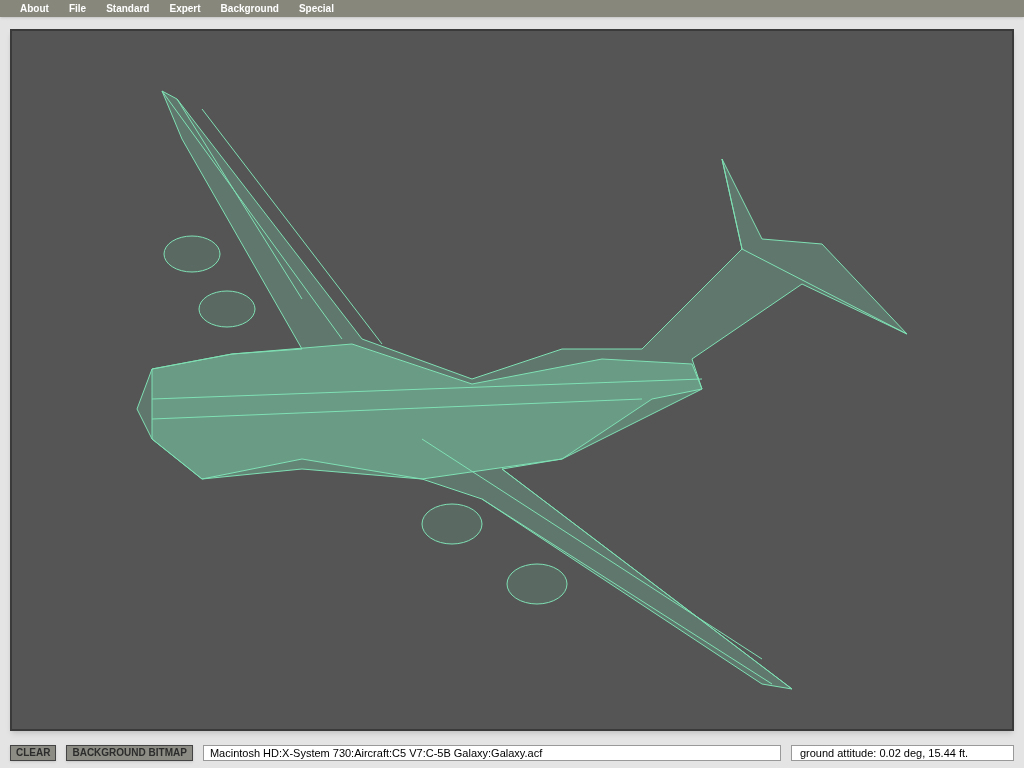  What do you see at coordinates (185, 9) in the screenshot?
I see `menu-item: Expert` at bounding box center [185, 9].